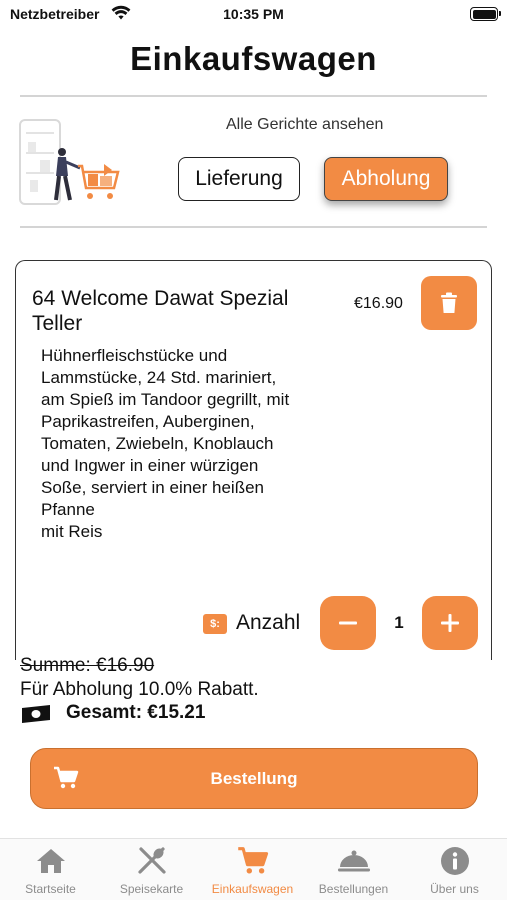 Image resolution: width=507 pixels, height=900 pixels. Describe the element at coordinates (87, 665) in the screenshot. I see `subtotal: Summe: €16.90` at that location.